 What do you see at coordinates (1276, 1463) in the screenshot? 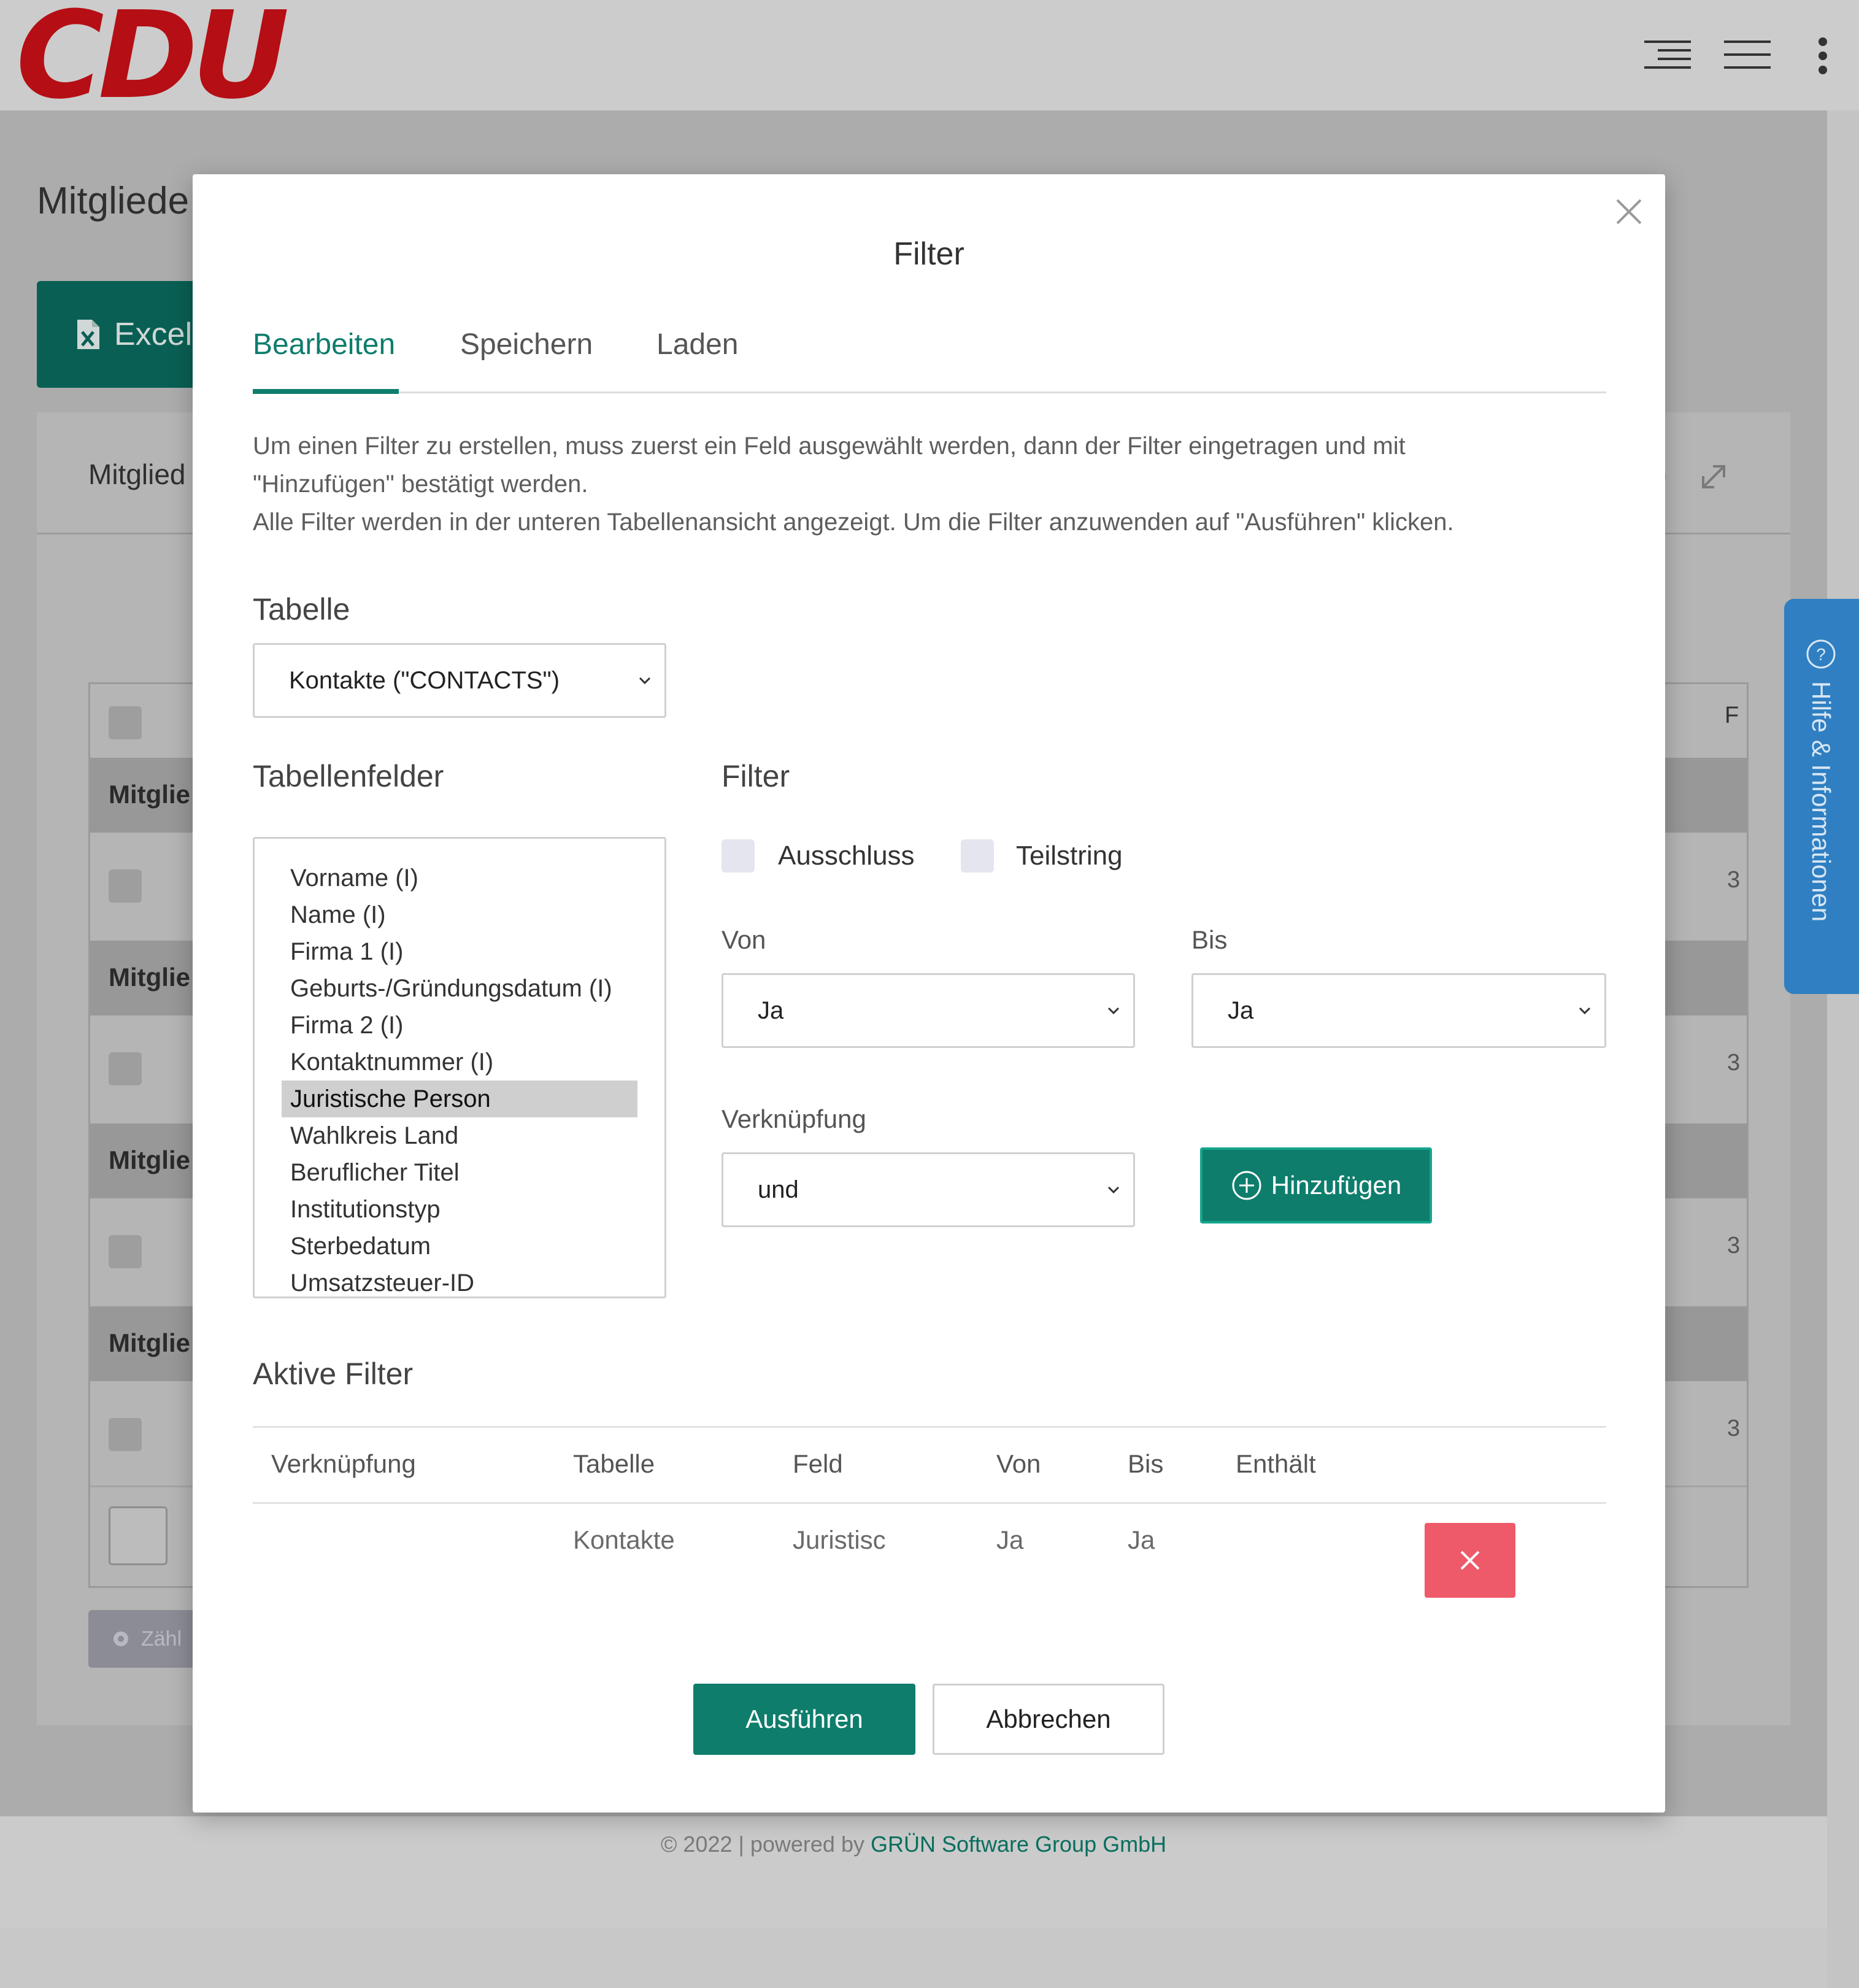
I see `column-header-contains: Enthält` at bounding box center [1276, 1463].